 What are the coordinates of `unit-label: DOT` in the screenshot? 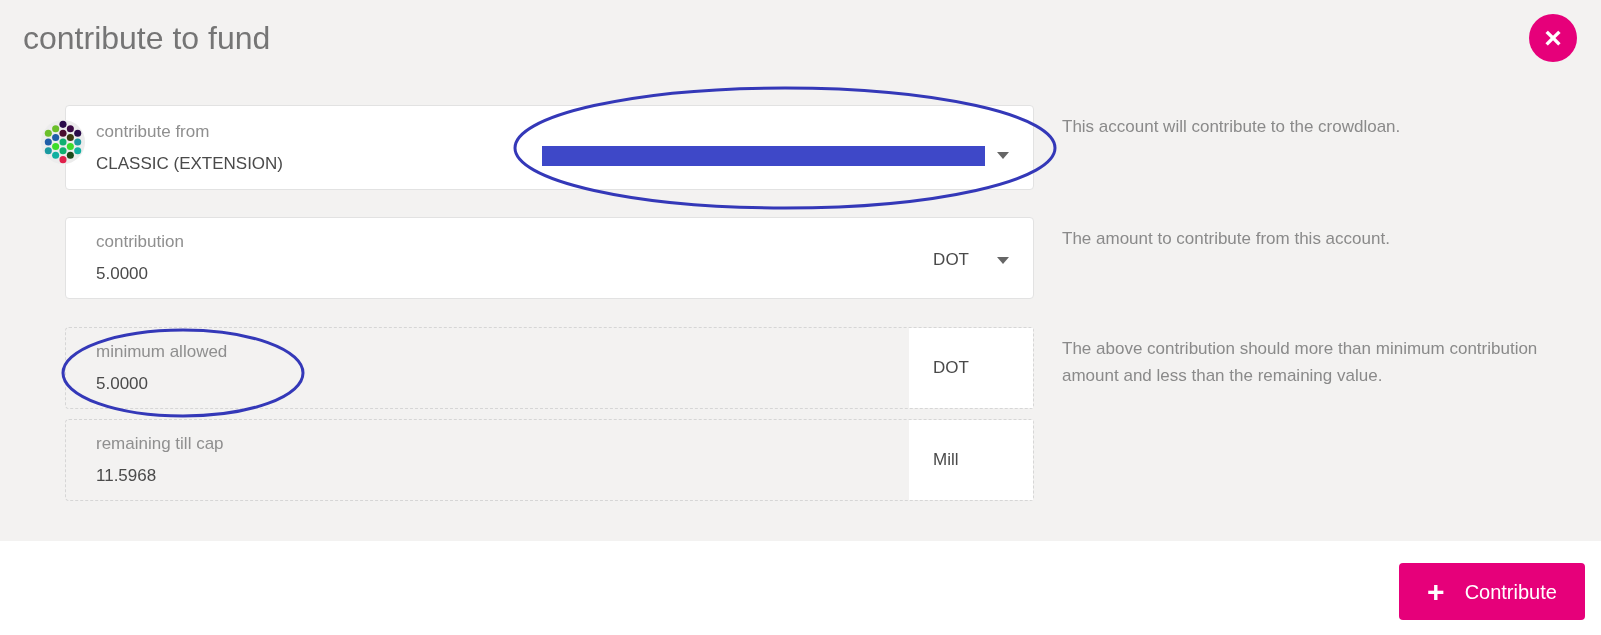 It's located at (971, 368).